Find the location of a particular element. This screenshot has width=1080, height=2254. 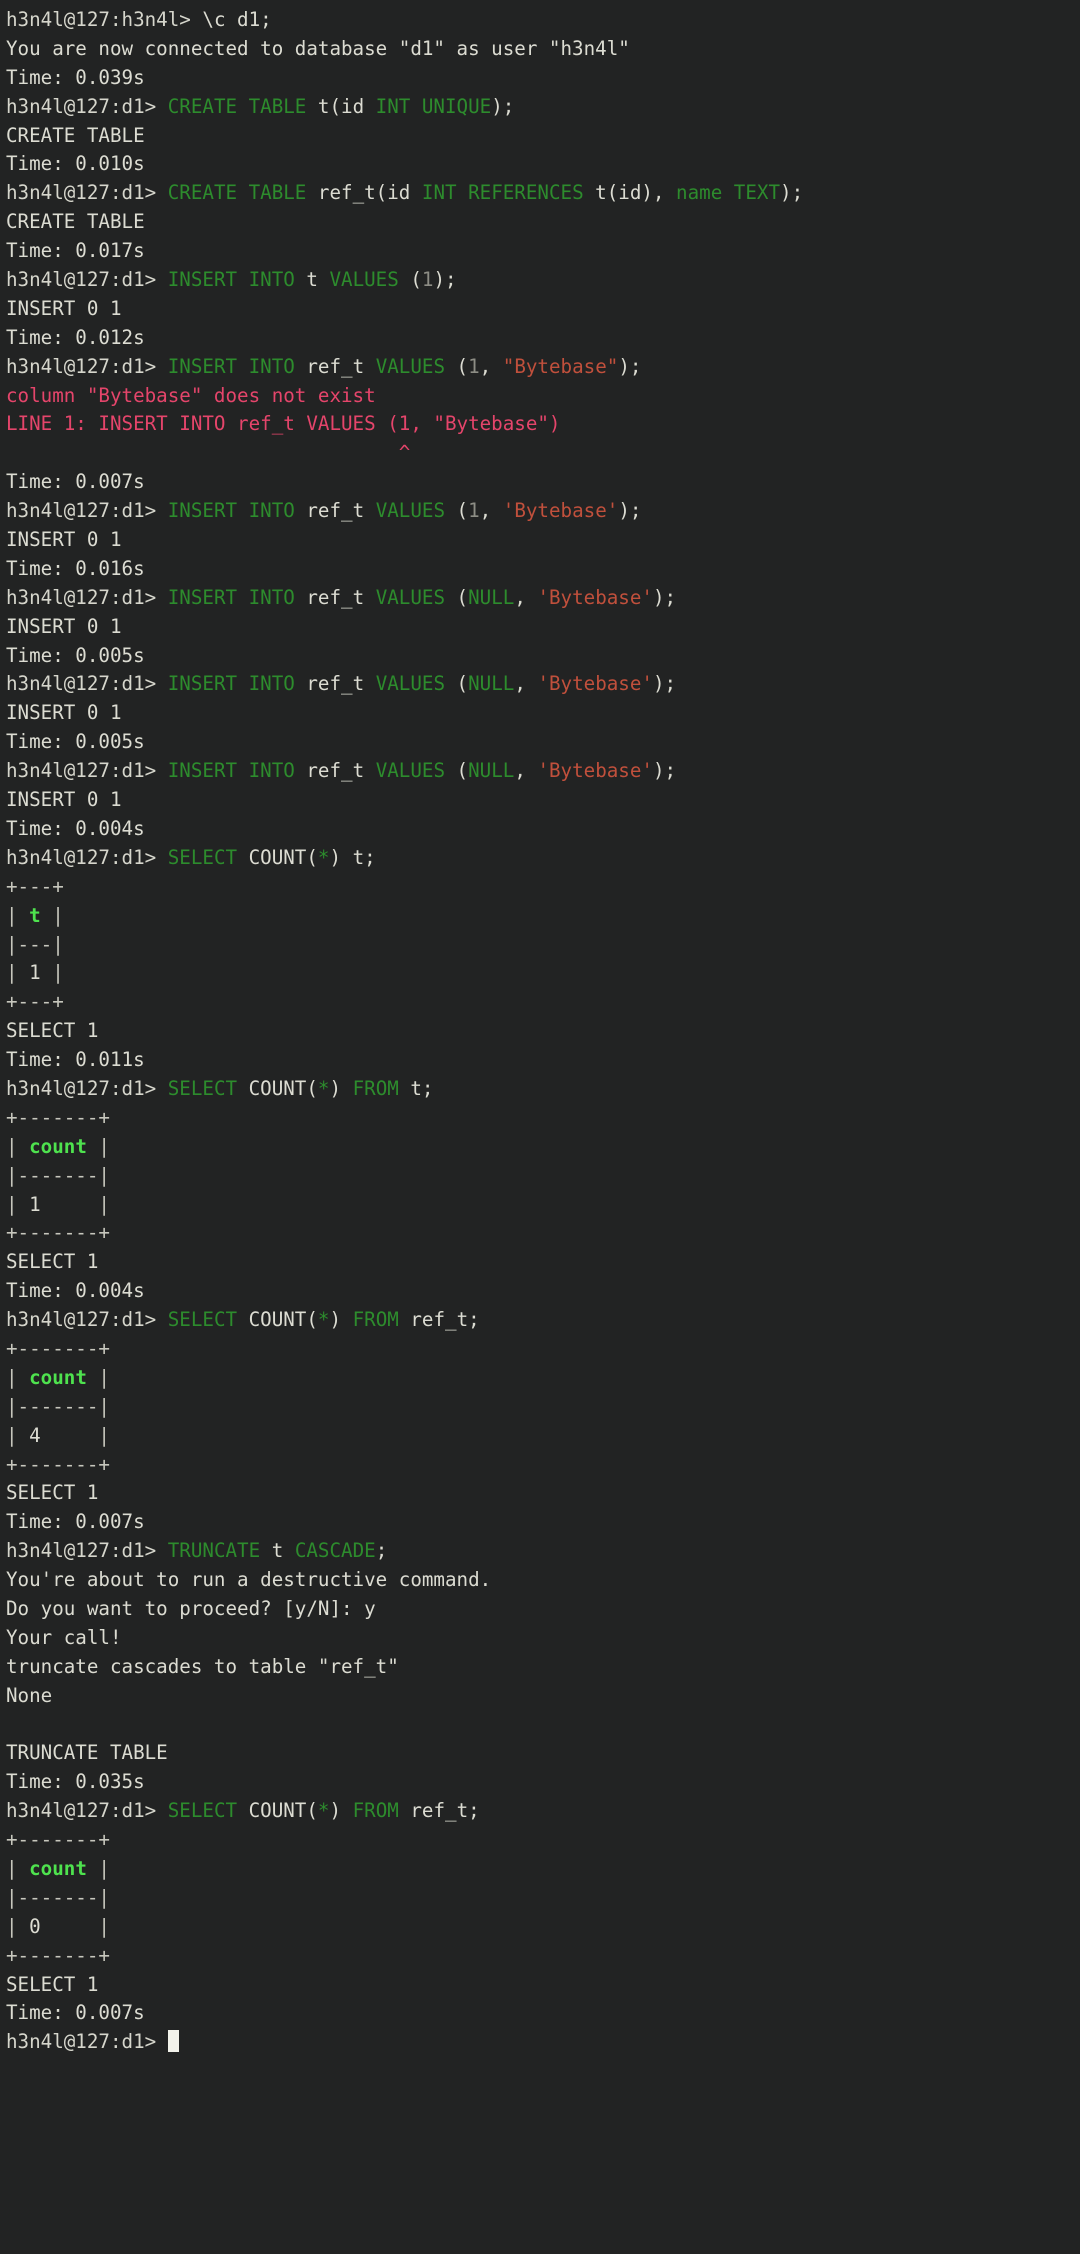

terminal-text-plain: t is located at coordinates (312, 280).